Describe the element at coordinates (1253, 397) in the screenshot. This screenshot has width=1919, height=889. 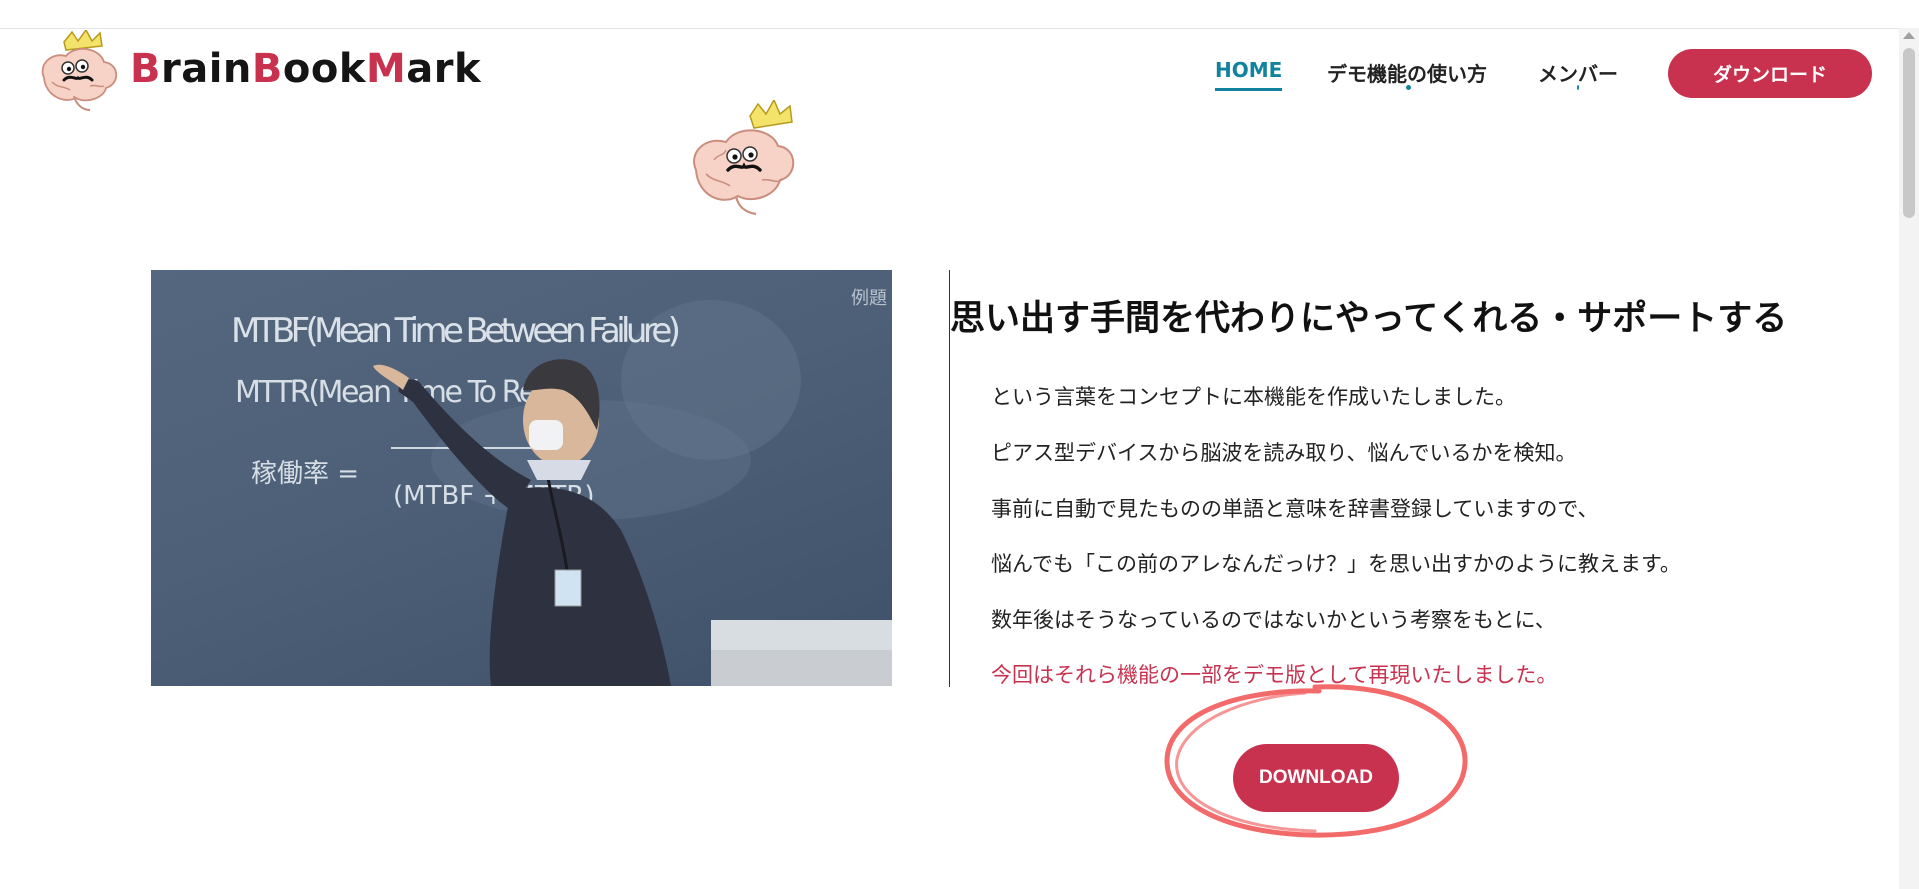
I see `concept-paragraph: という言葉をコンセプトに本機能を作成いたしました。` at that location.